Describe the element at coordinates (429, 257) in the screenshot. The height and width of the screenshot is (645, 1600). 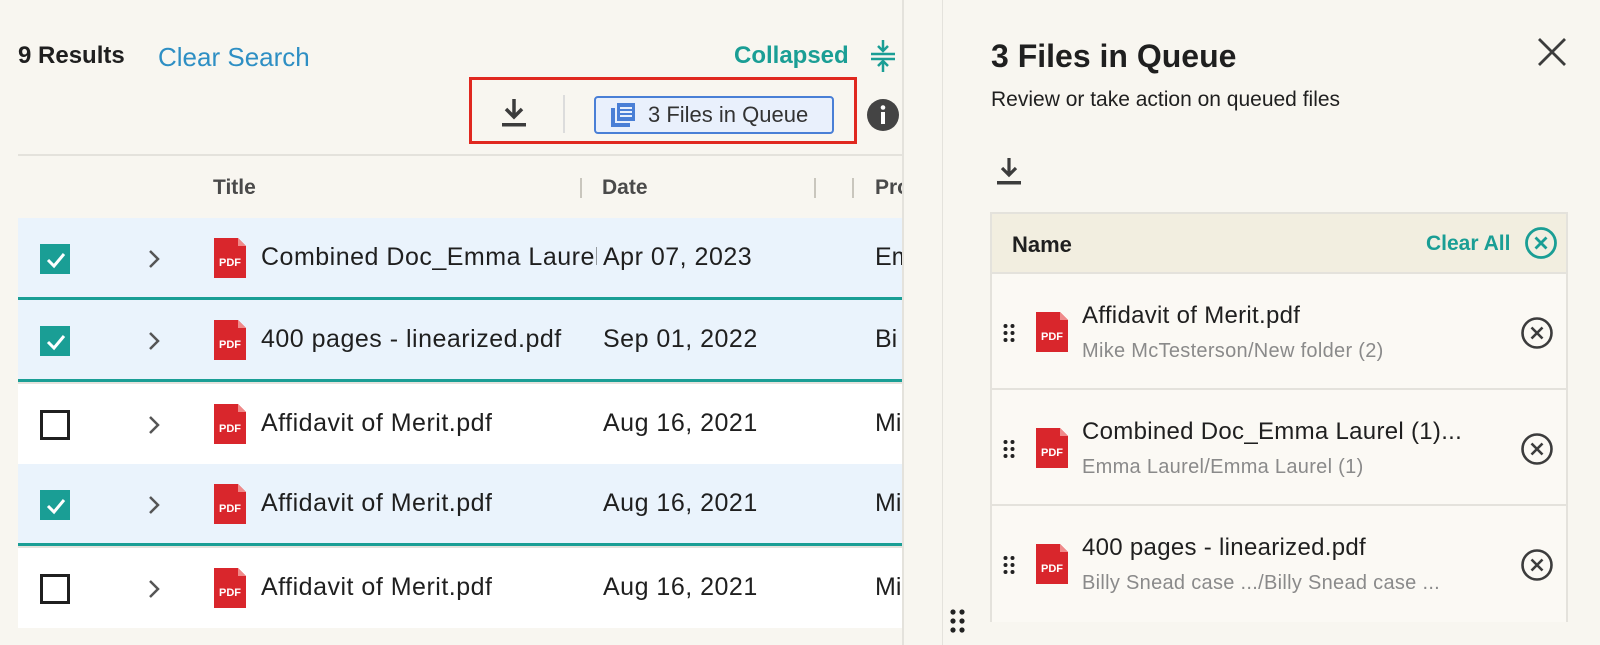
I see `row-title: Combined Doc_Emma Laurel (1).pdf` at that location.